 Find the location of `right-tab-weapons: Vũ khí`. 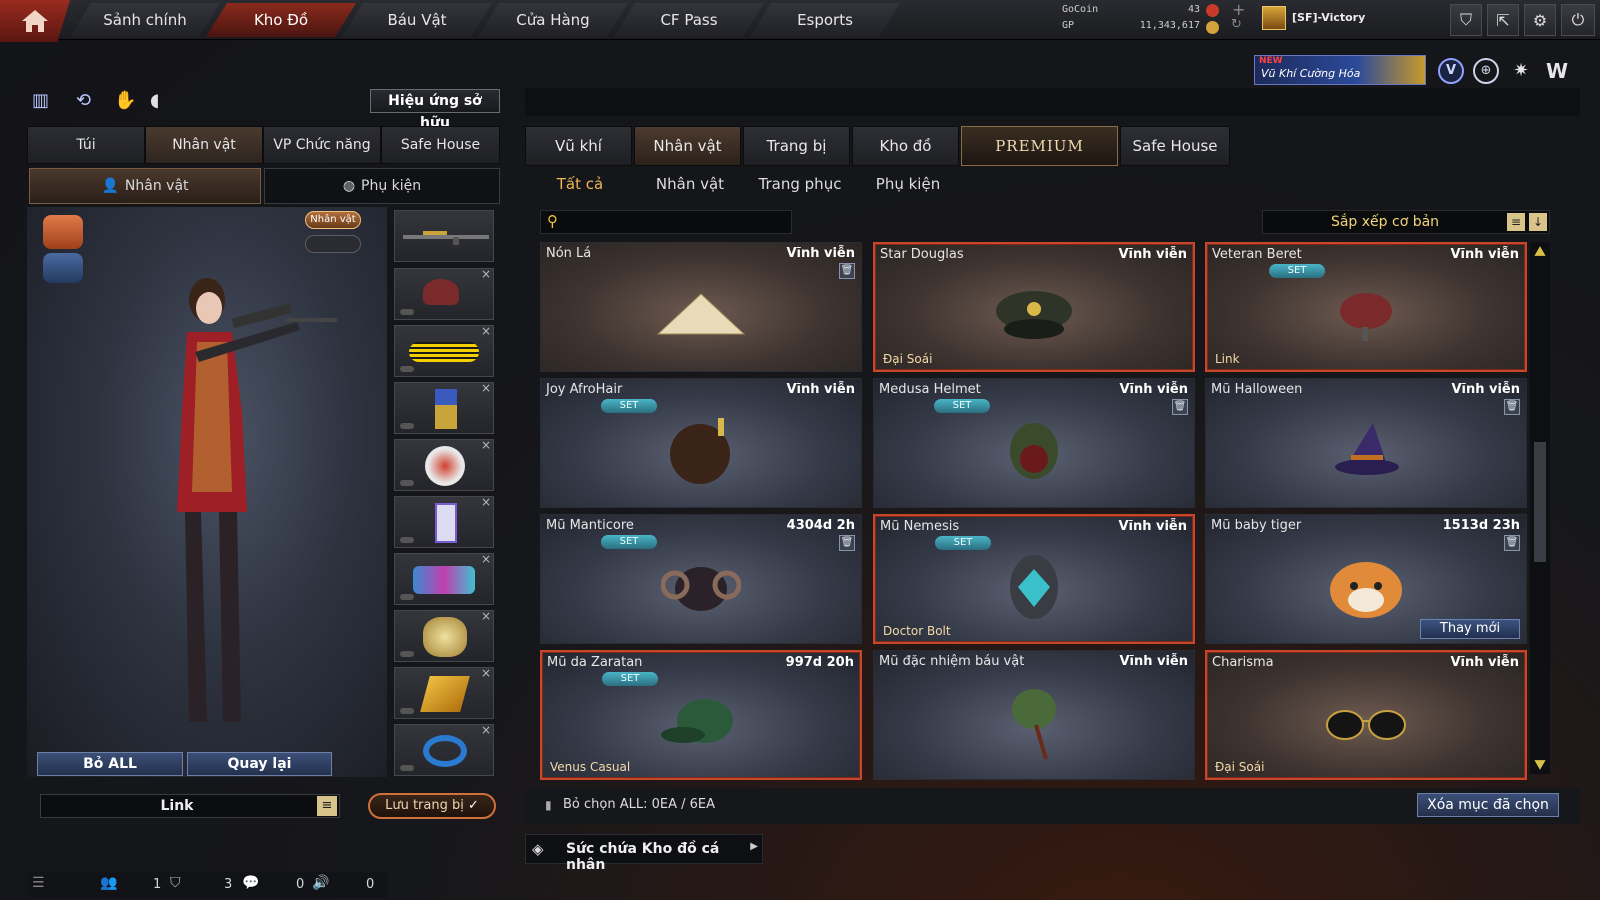

right-tab-weapons: Vũ khí is located at coordinates (578, 146).